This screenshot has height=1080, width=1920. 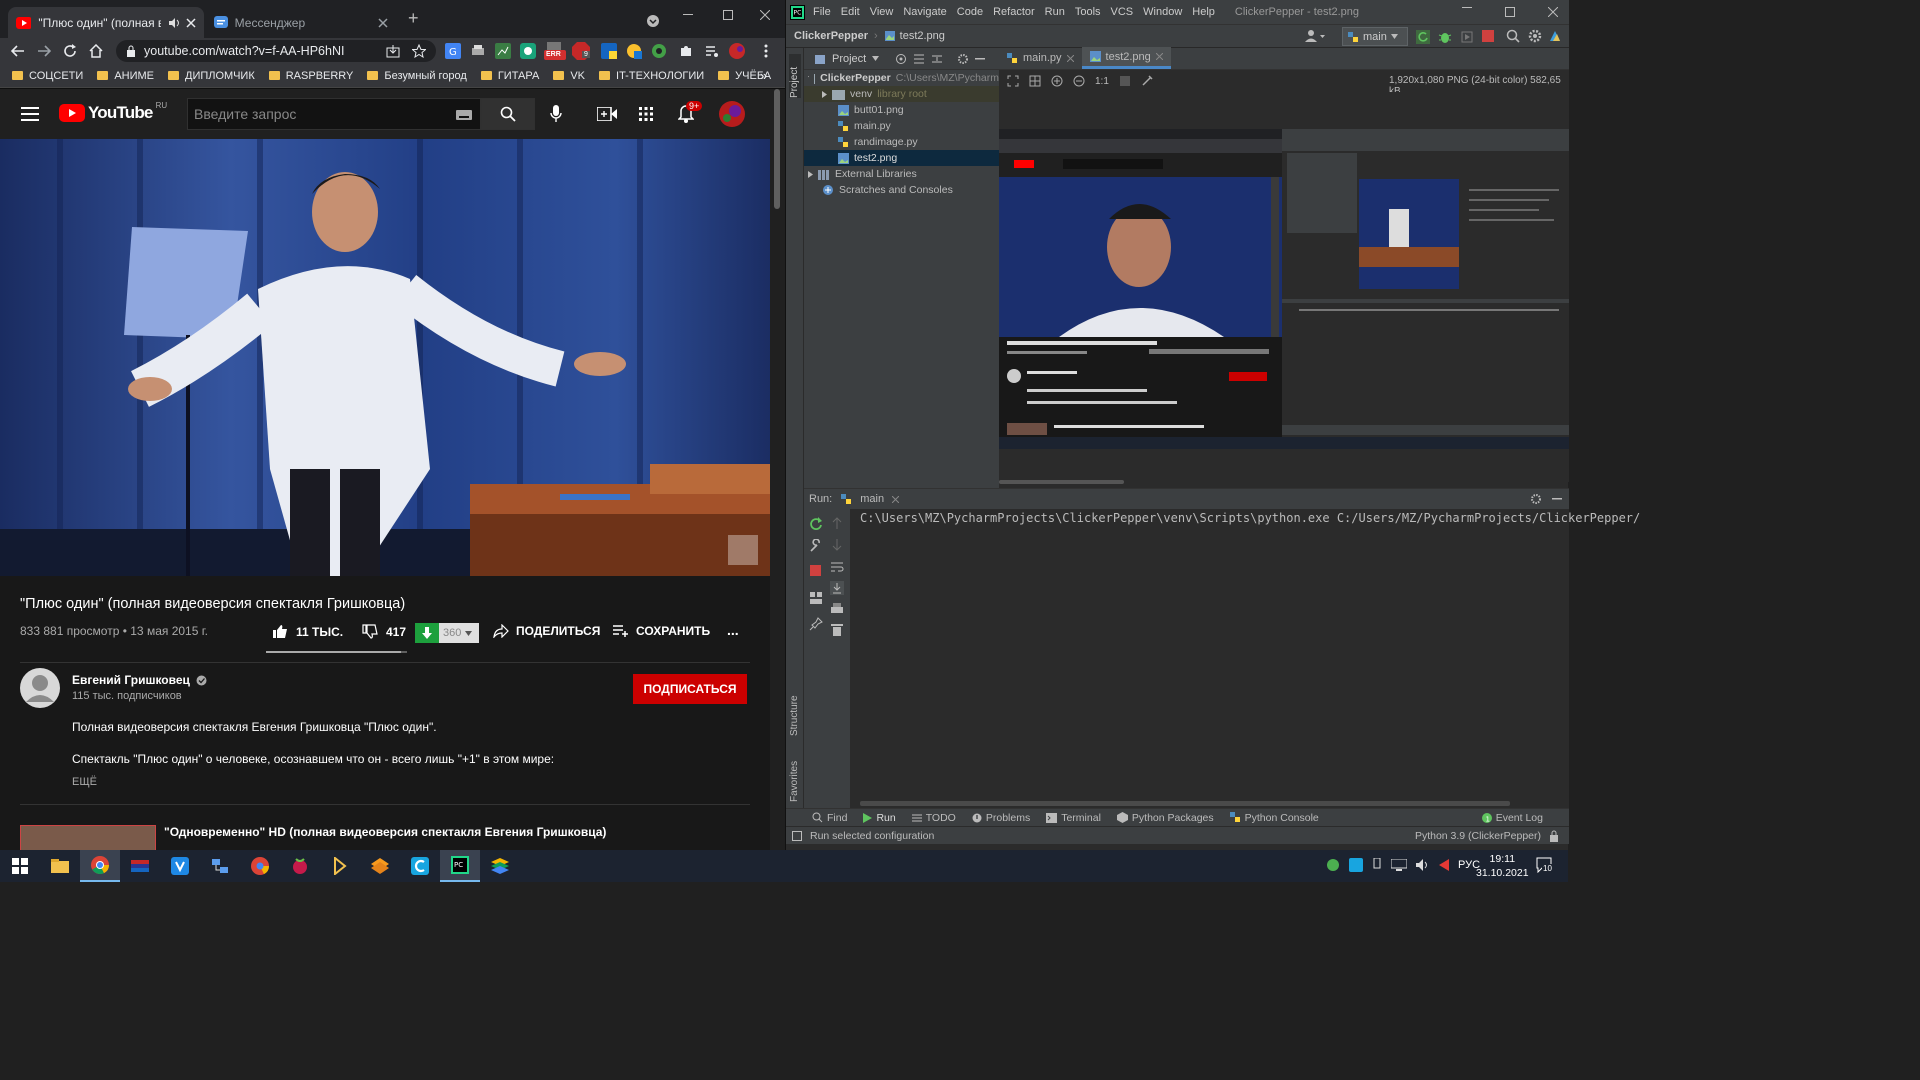 What do you see at coordinates (634, 51) in the screenshot?
I see `ext-icon-b` at bounding box center [634, 51].